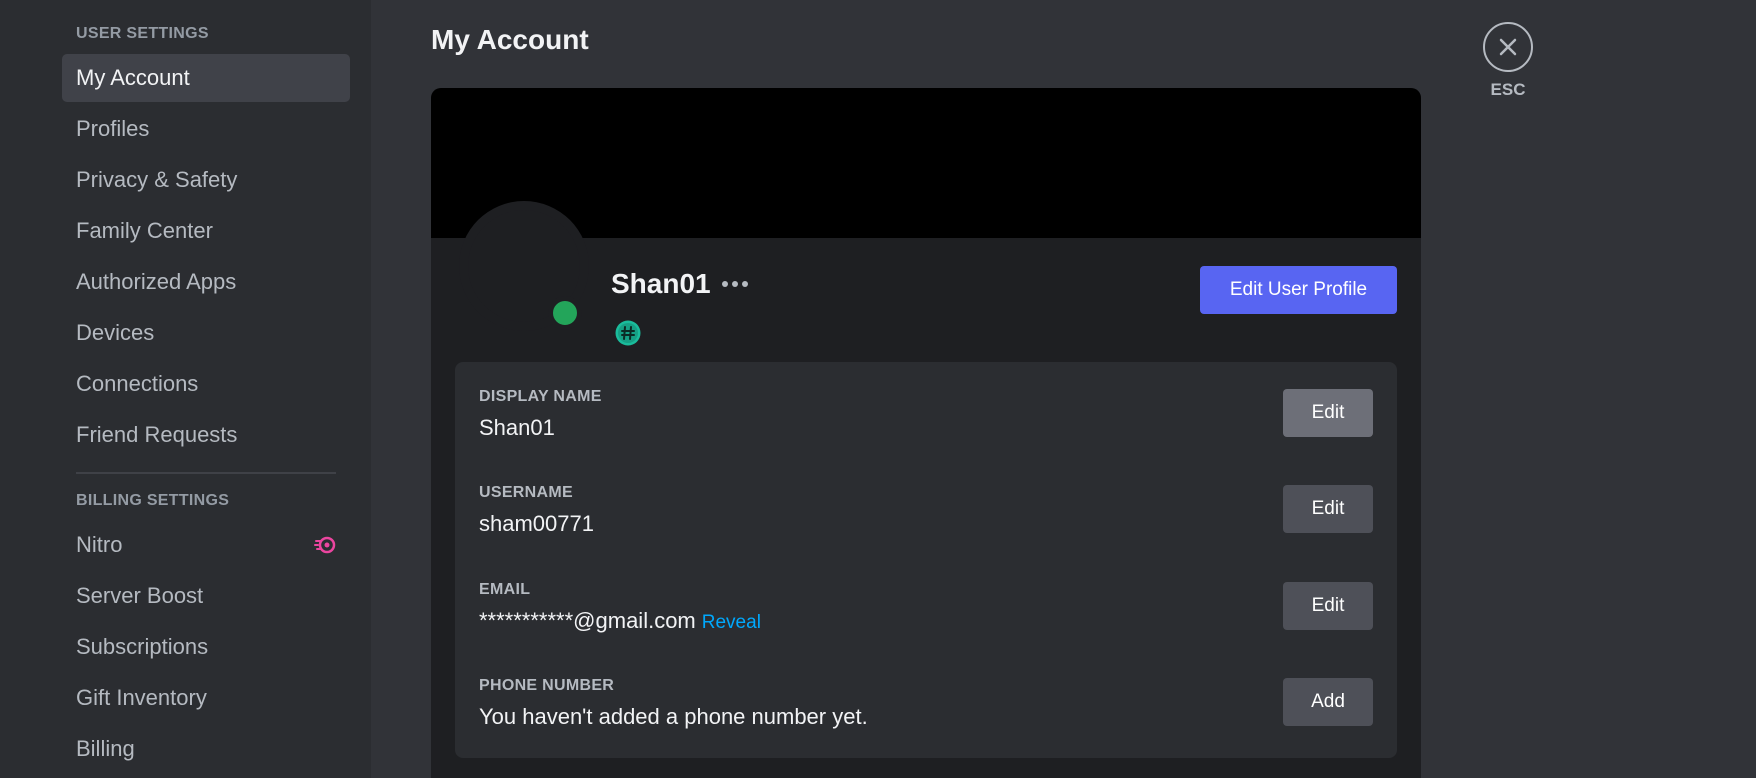 Image resolution: width=1756 pixels, height=778 pixels. What do you see at coordinates (206, 180) in the screenshot?
I see `sidebar-item-privacy-safety: Privacy & Safety` at bounding box center [206, 180].